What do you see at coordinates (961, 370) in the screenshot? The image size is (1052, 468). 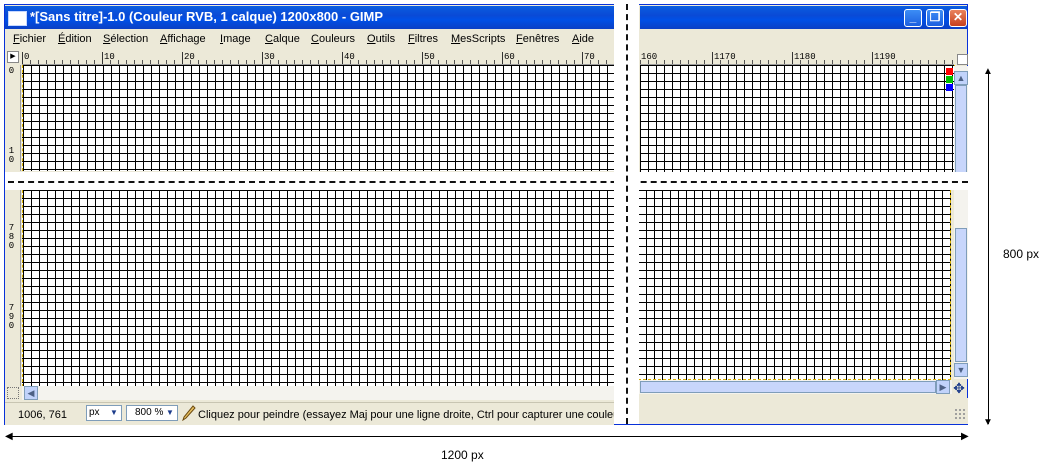 I see `scroll-down-button: ▼` at bounding box center [961, 370].